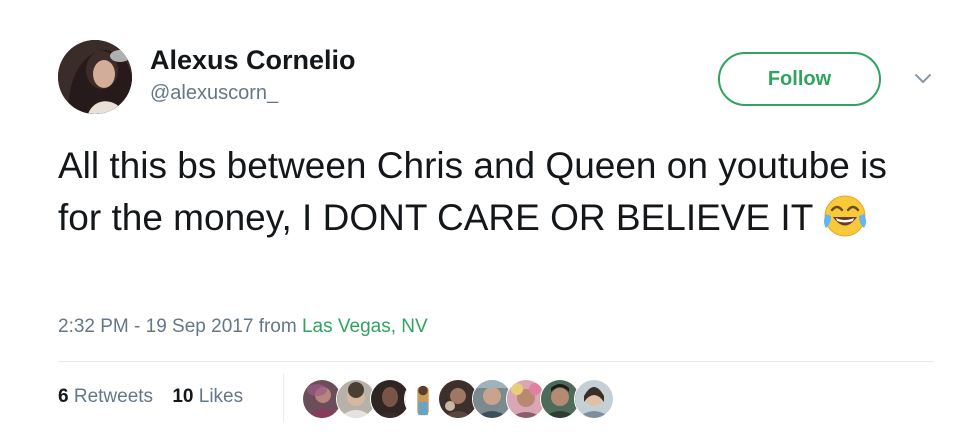 This screenshot has height=435, width=980. I want to click on likes-count: 10, so click(183, 396).